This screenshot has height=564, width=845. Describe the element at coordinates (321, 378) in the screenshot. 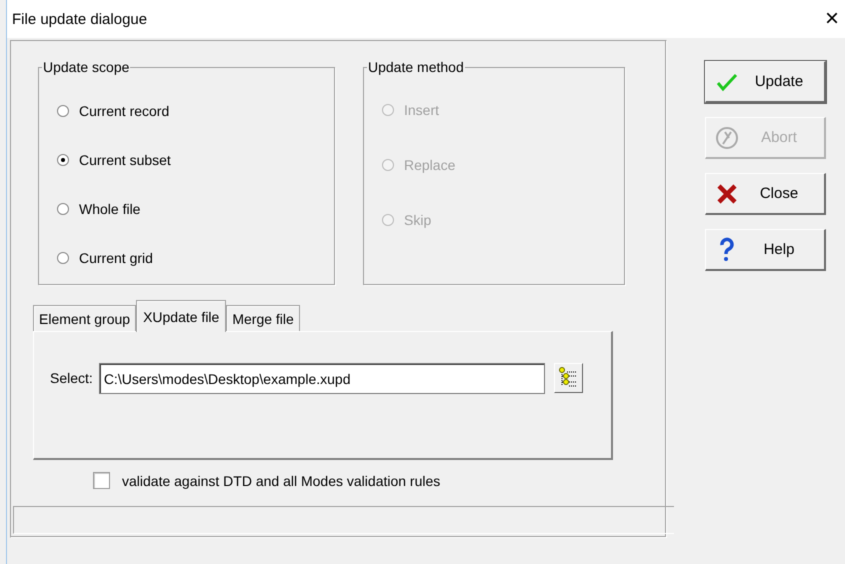

I see `path-field: C:\Users\modes\Desktop\example.xupd` at that location.